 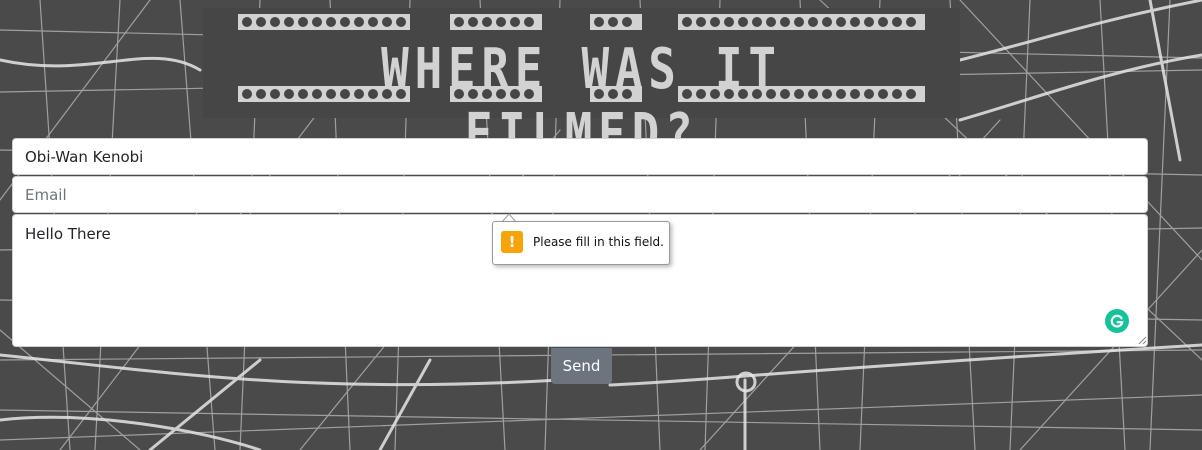 I want to click on warning-icon: !, so click(x=512, y=242).